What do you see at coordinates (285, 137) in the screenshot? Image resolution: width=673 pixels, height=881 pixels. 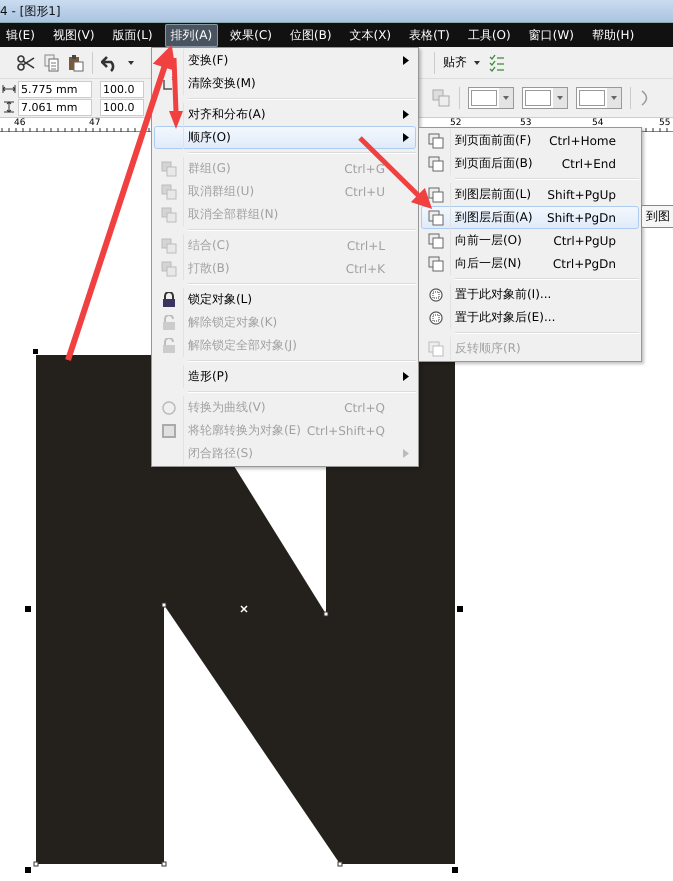 I see `menu-item: 顺序(O)` at bounding box center [285, 137].